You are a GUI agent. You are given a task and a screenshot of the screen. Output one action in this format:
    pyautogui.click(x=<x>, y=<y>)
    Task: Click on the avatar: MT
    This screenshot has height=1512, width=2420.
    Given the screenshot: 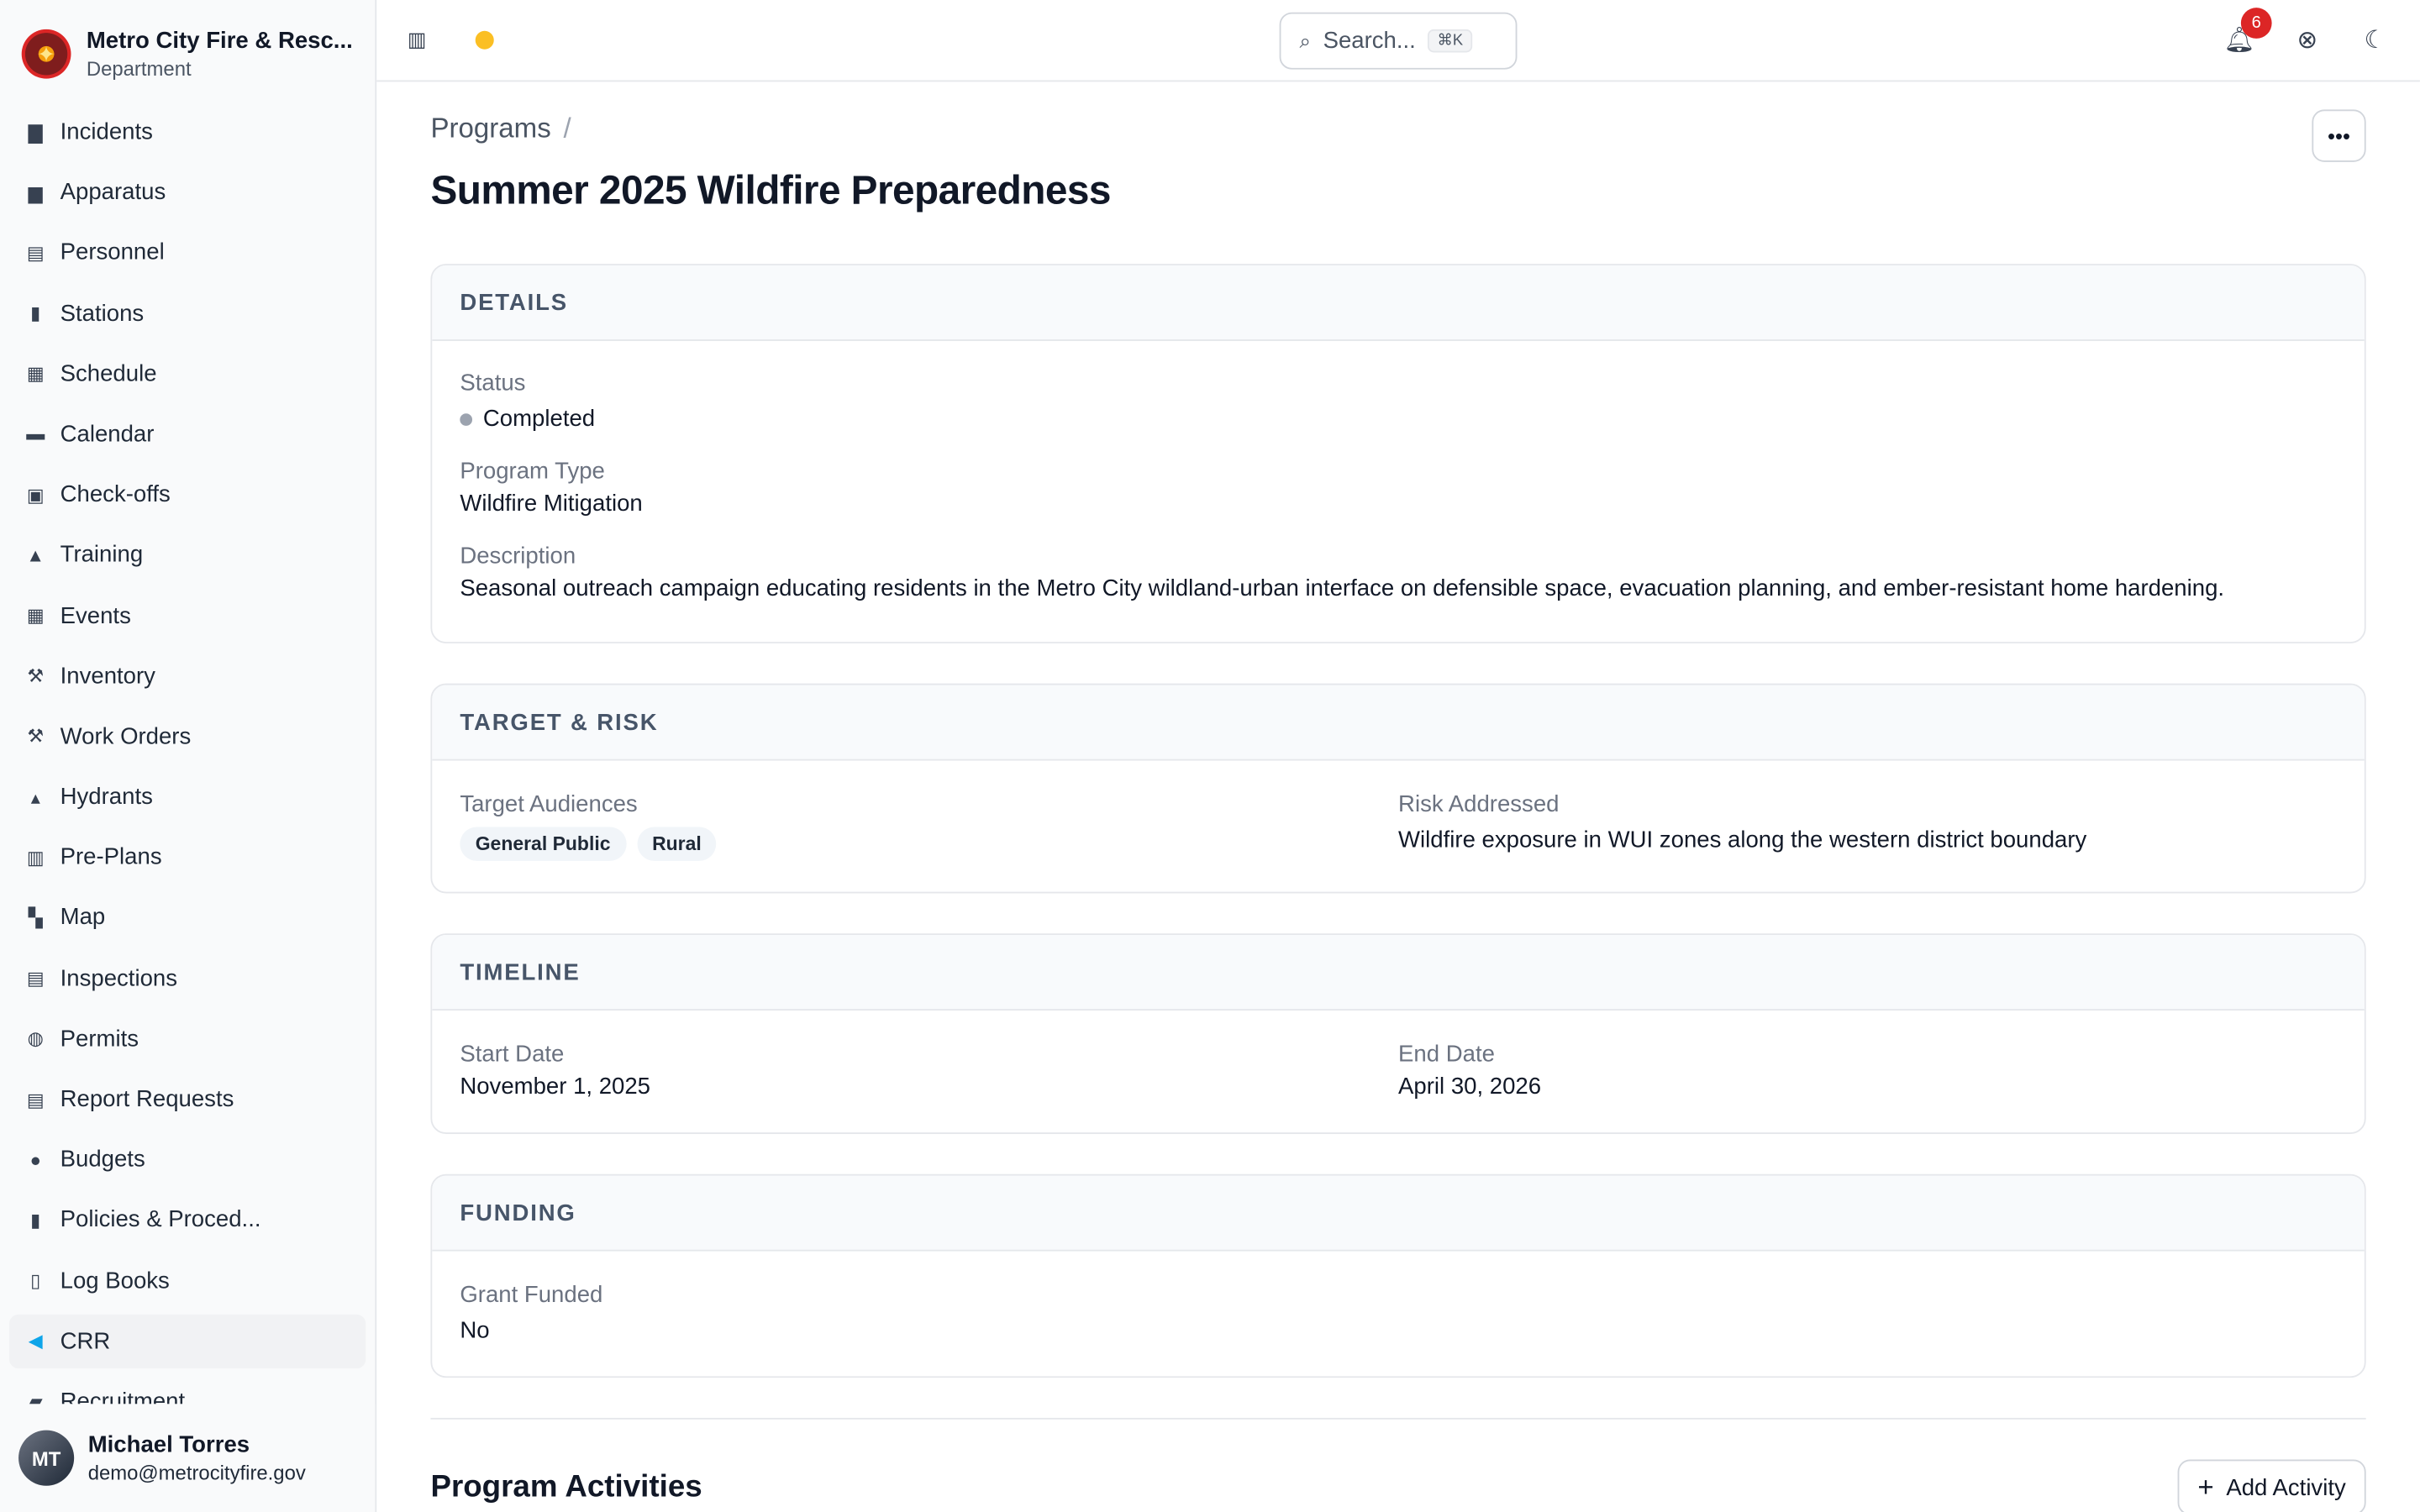 What is the action you would take?
    pyautogui.click(x=46, y=1458)
    